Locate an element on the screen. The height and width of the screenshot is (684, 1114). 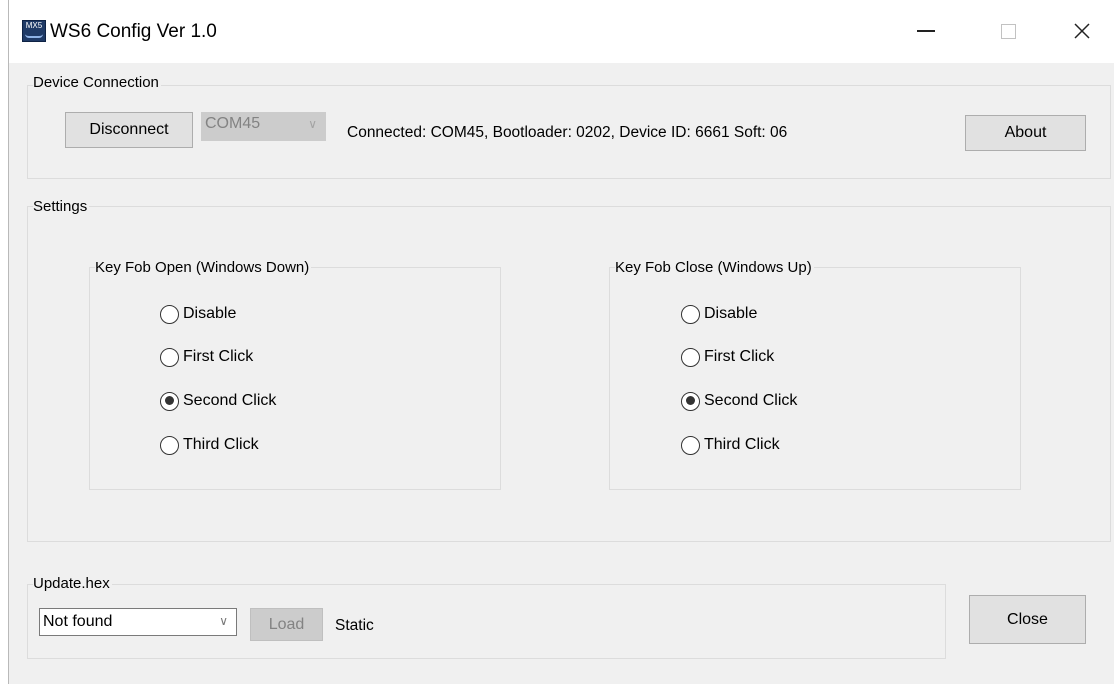
maximize-button is located at coordinates (1008, 31).